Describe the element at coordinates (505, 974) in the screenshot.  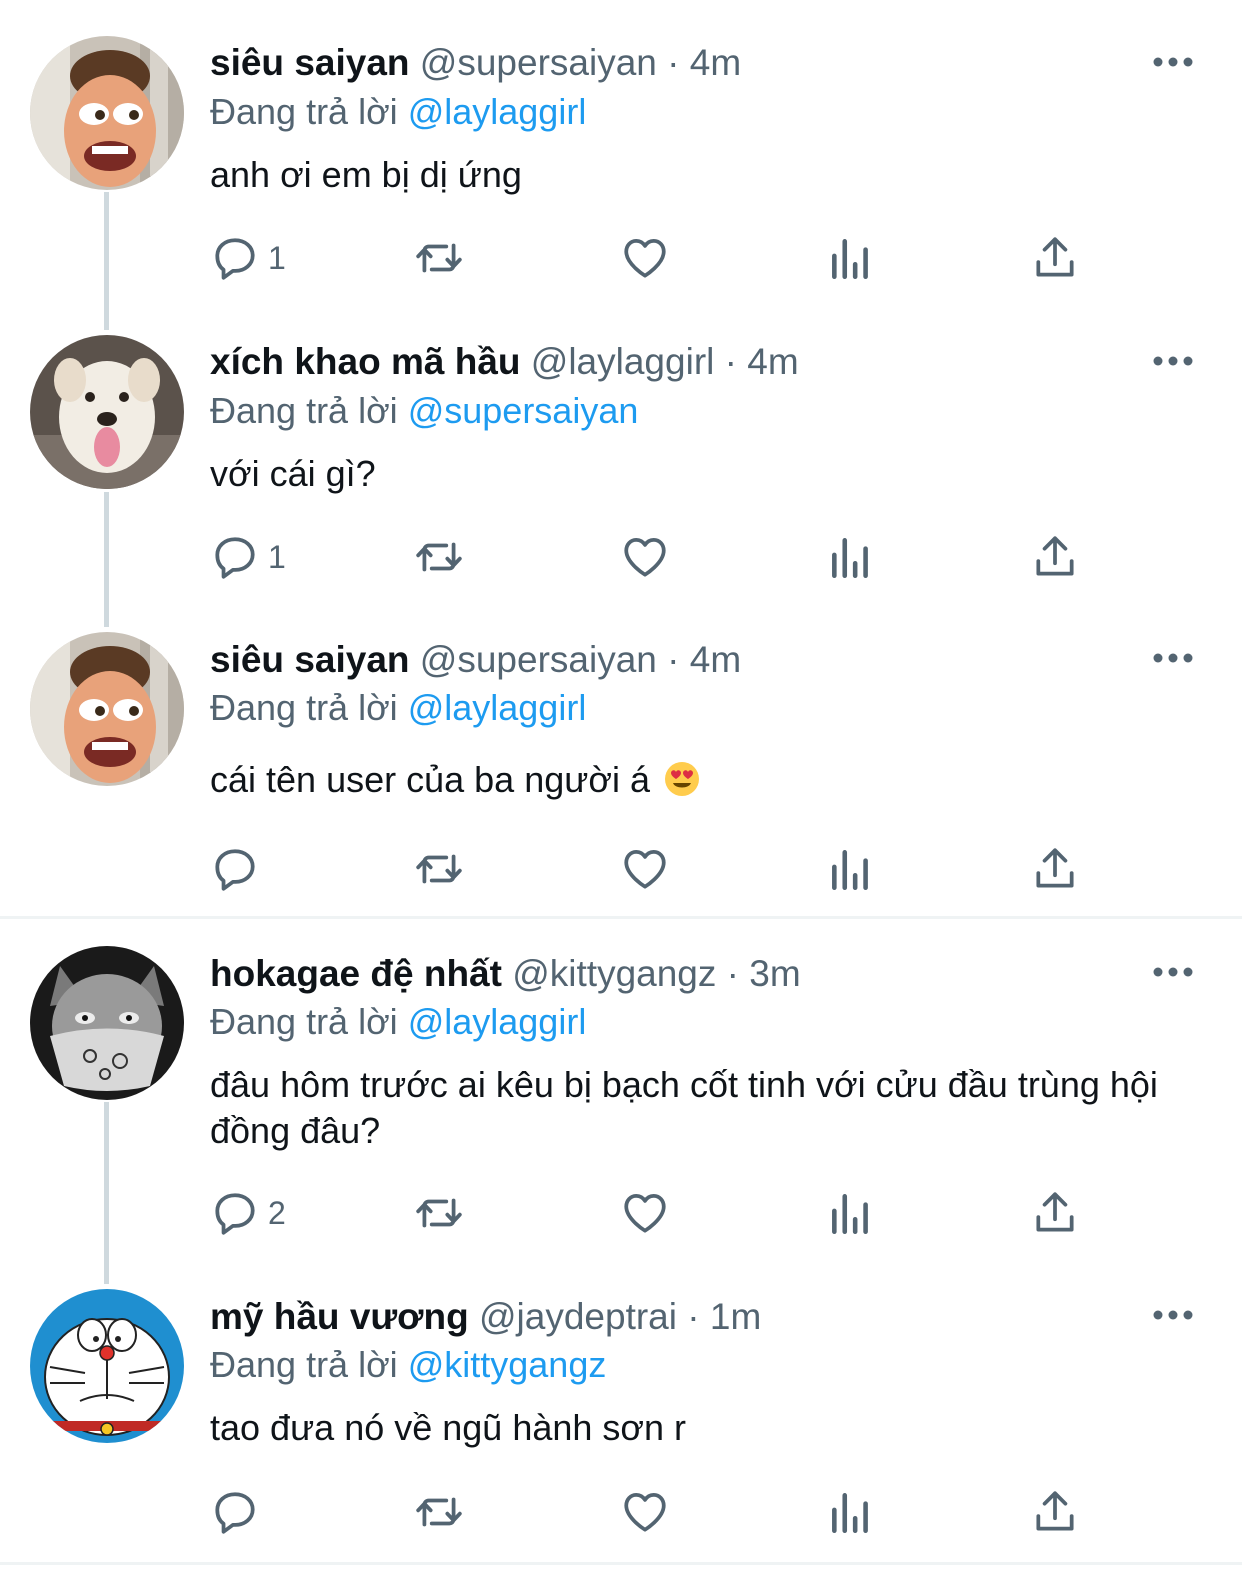
I see `tweet-header: hokagae đệ nhất @kittygangz · 3m` at that location.